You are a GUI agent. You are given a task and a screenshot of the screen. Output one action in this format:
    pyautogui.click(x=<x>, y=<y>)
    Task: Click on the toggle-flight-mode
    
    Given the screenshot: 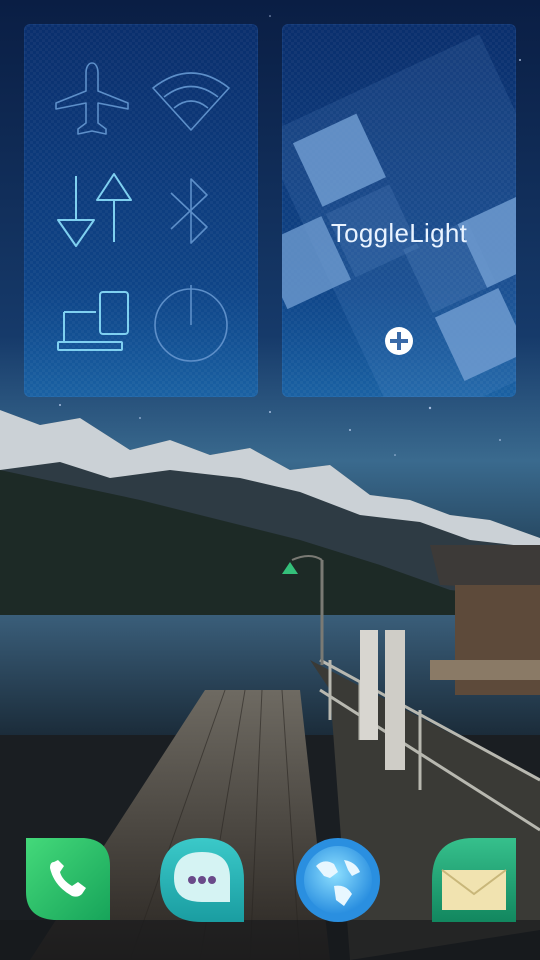 What is the action you would take?
    pyautogui.click(x=92, y=99)
    